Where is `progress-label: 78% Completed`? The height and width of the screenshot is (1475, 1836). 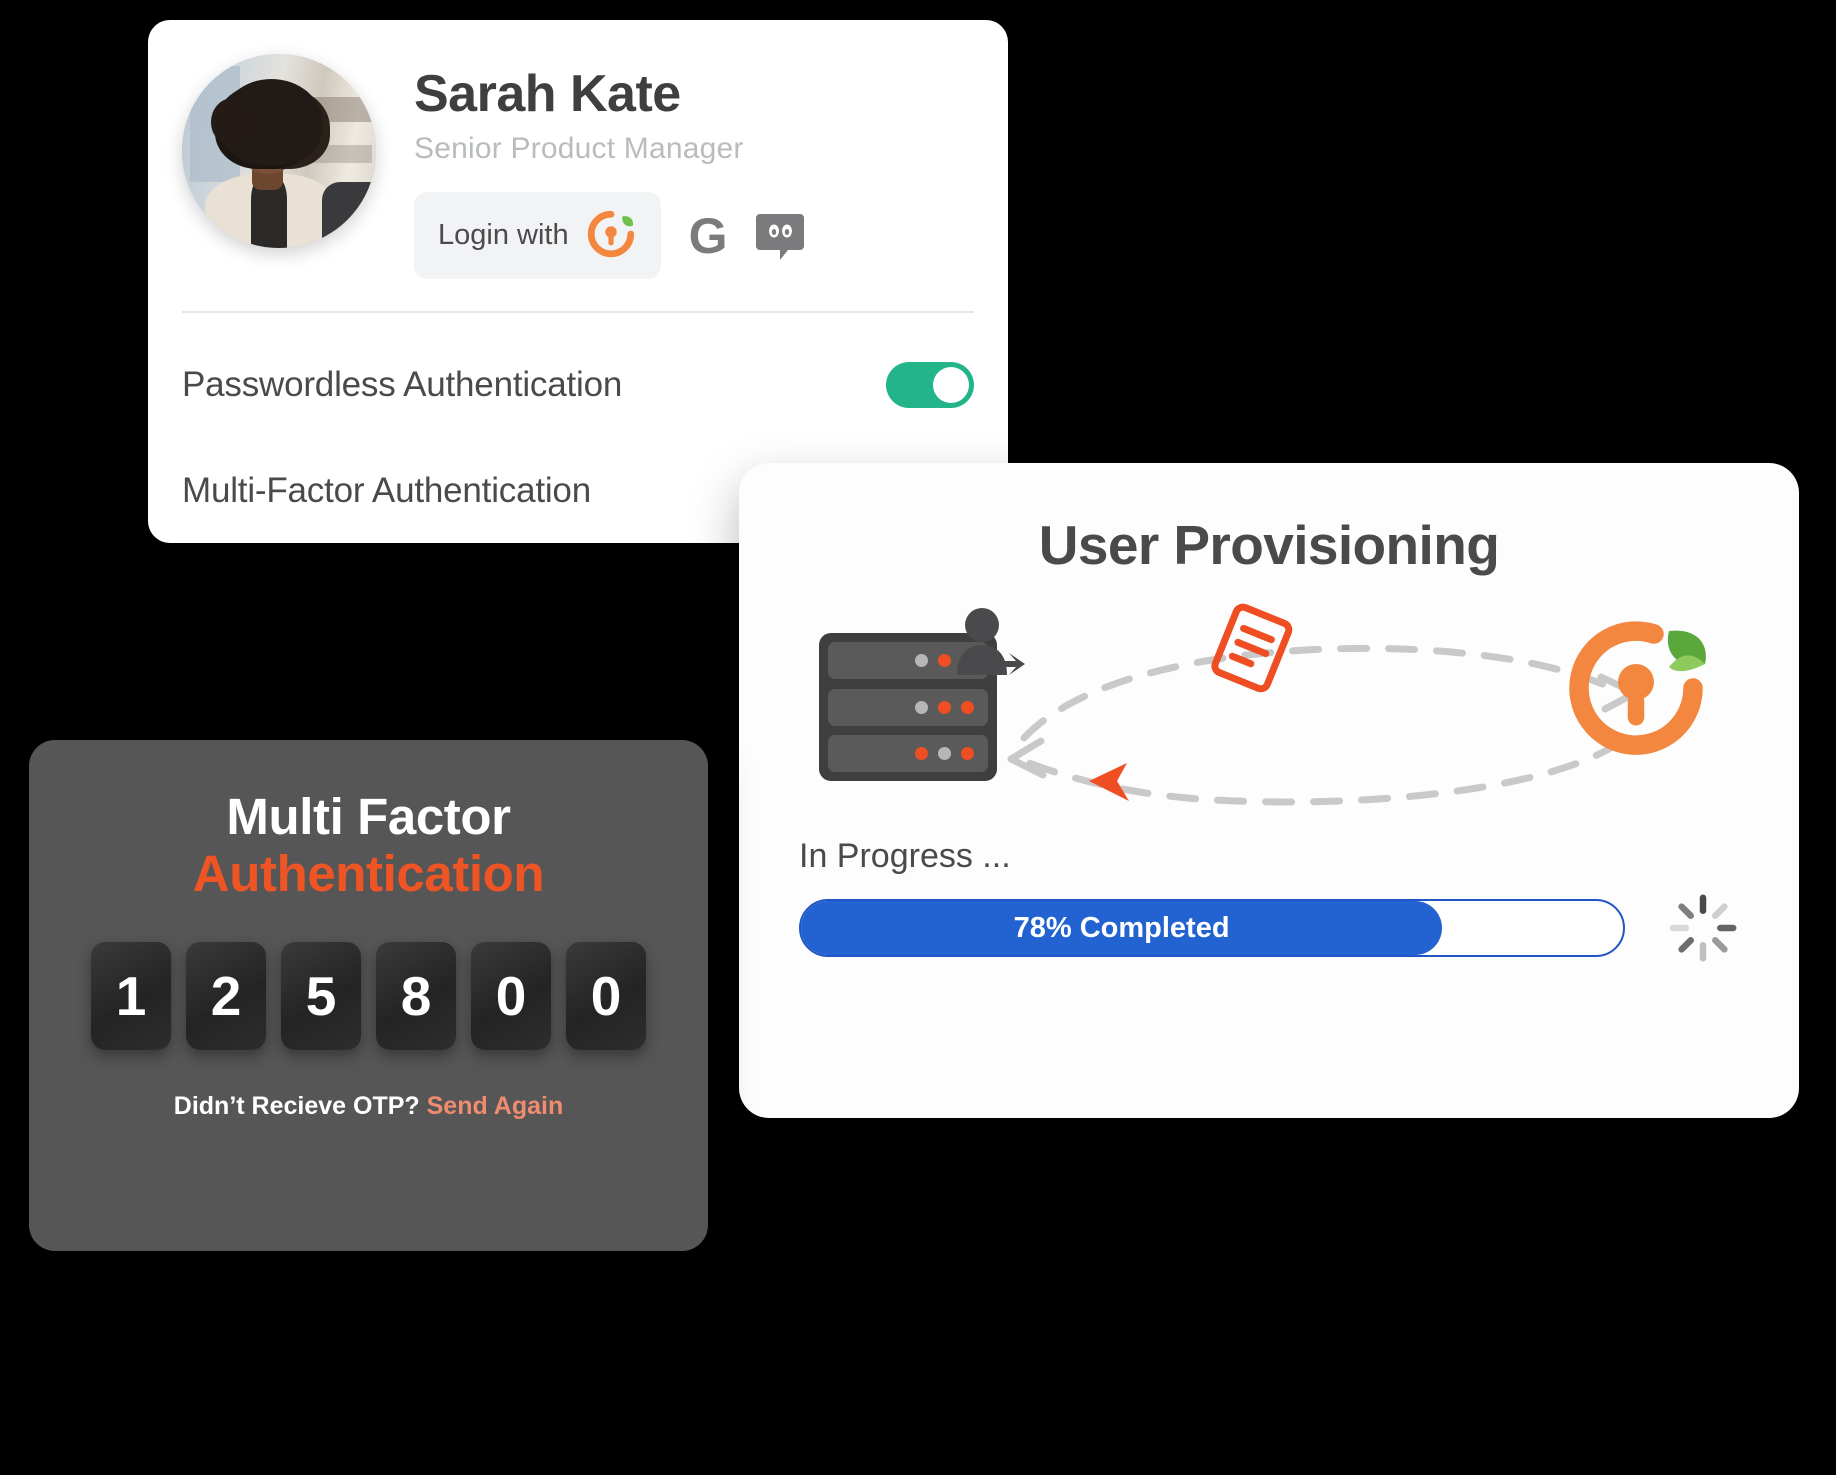
progress-label: 78% Completed is located at coordinates (1121, 927).